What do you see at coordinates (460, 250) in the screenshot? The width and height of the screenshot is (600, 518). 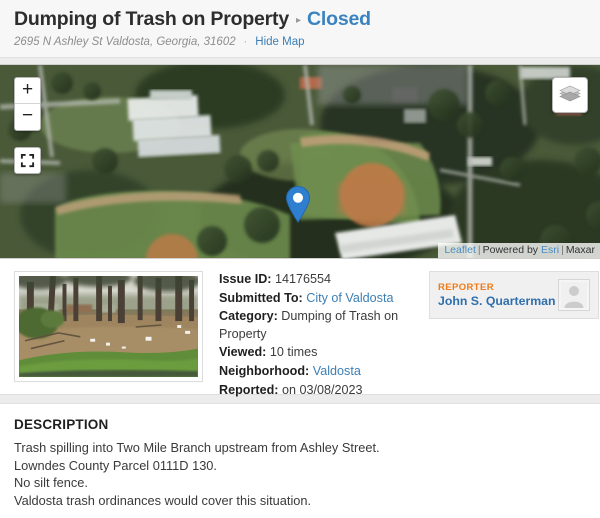 I see `leaflet-link: Leaflet` at bounding box center [460, 250].